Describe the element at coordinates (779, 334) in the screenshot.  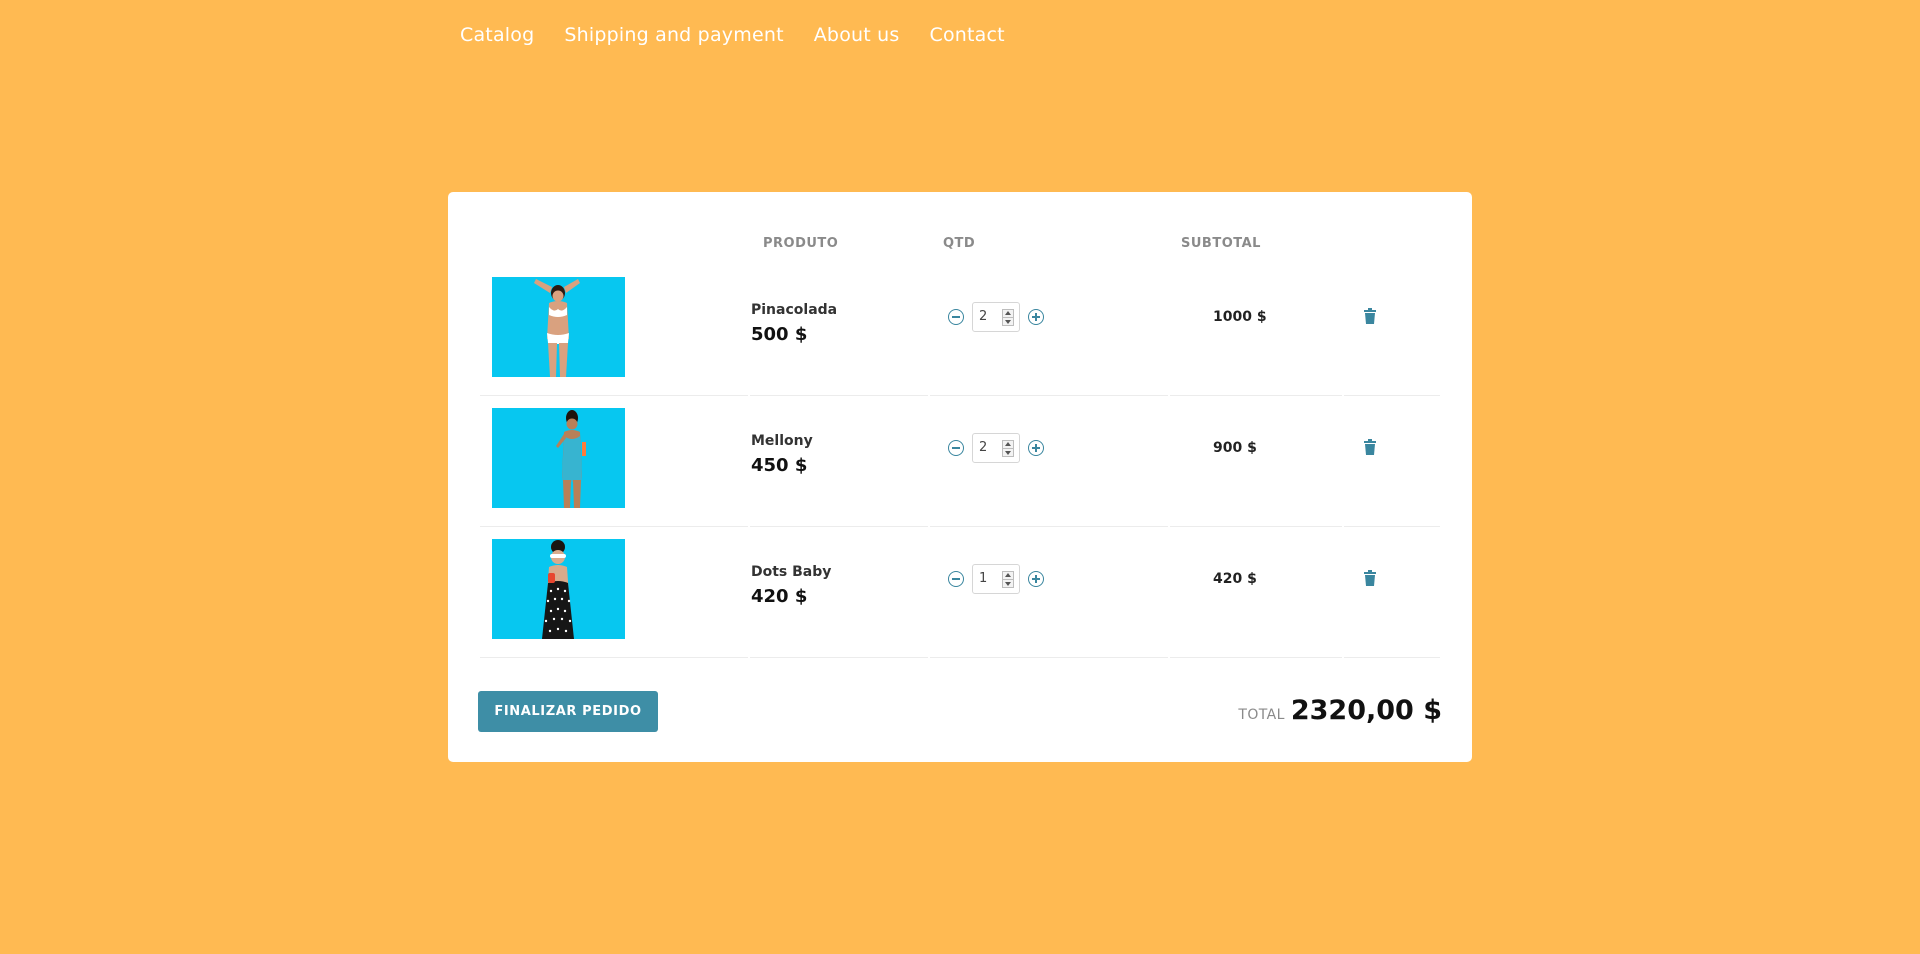
I see `product-price: 500 $` at that location.